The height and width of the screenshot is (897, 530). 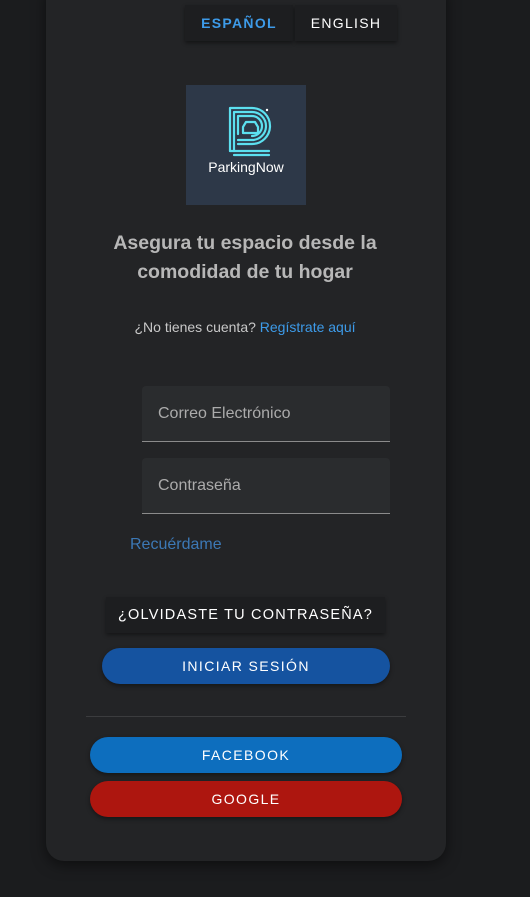 I want to click on email-input, so click(x=266, y=413).